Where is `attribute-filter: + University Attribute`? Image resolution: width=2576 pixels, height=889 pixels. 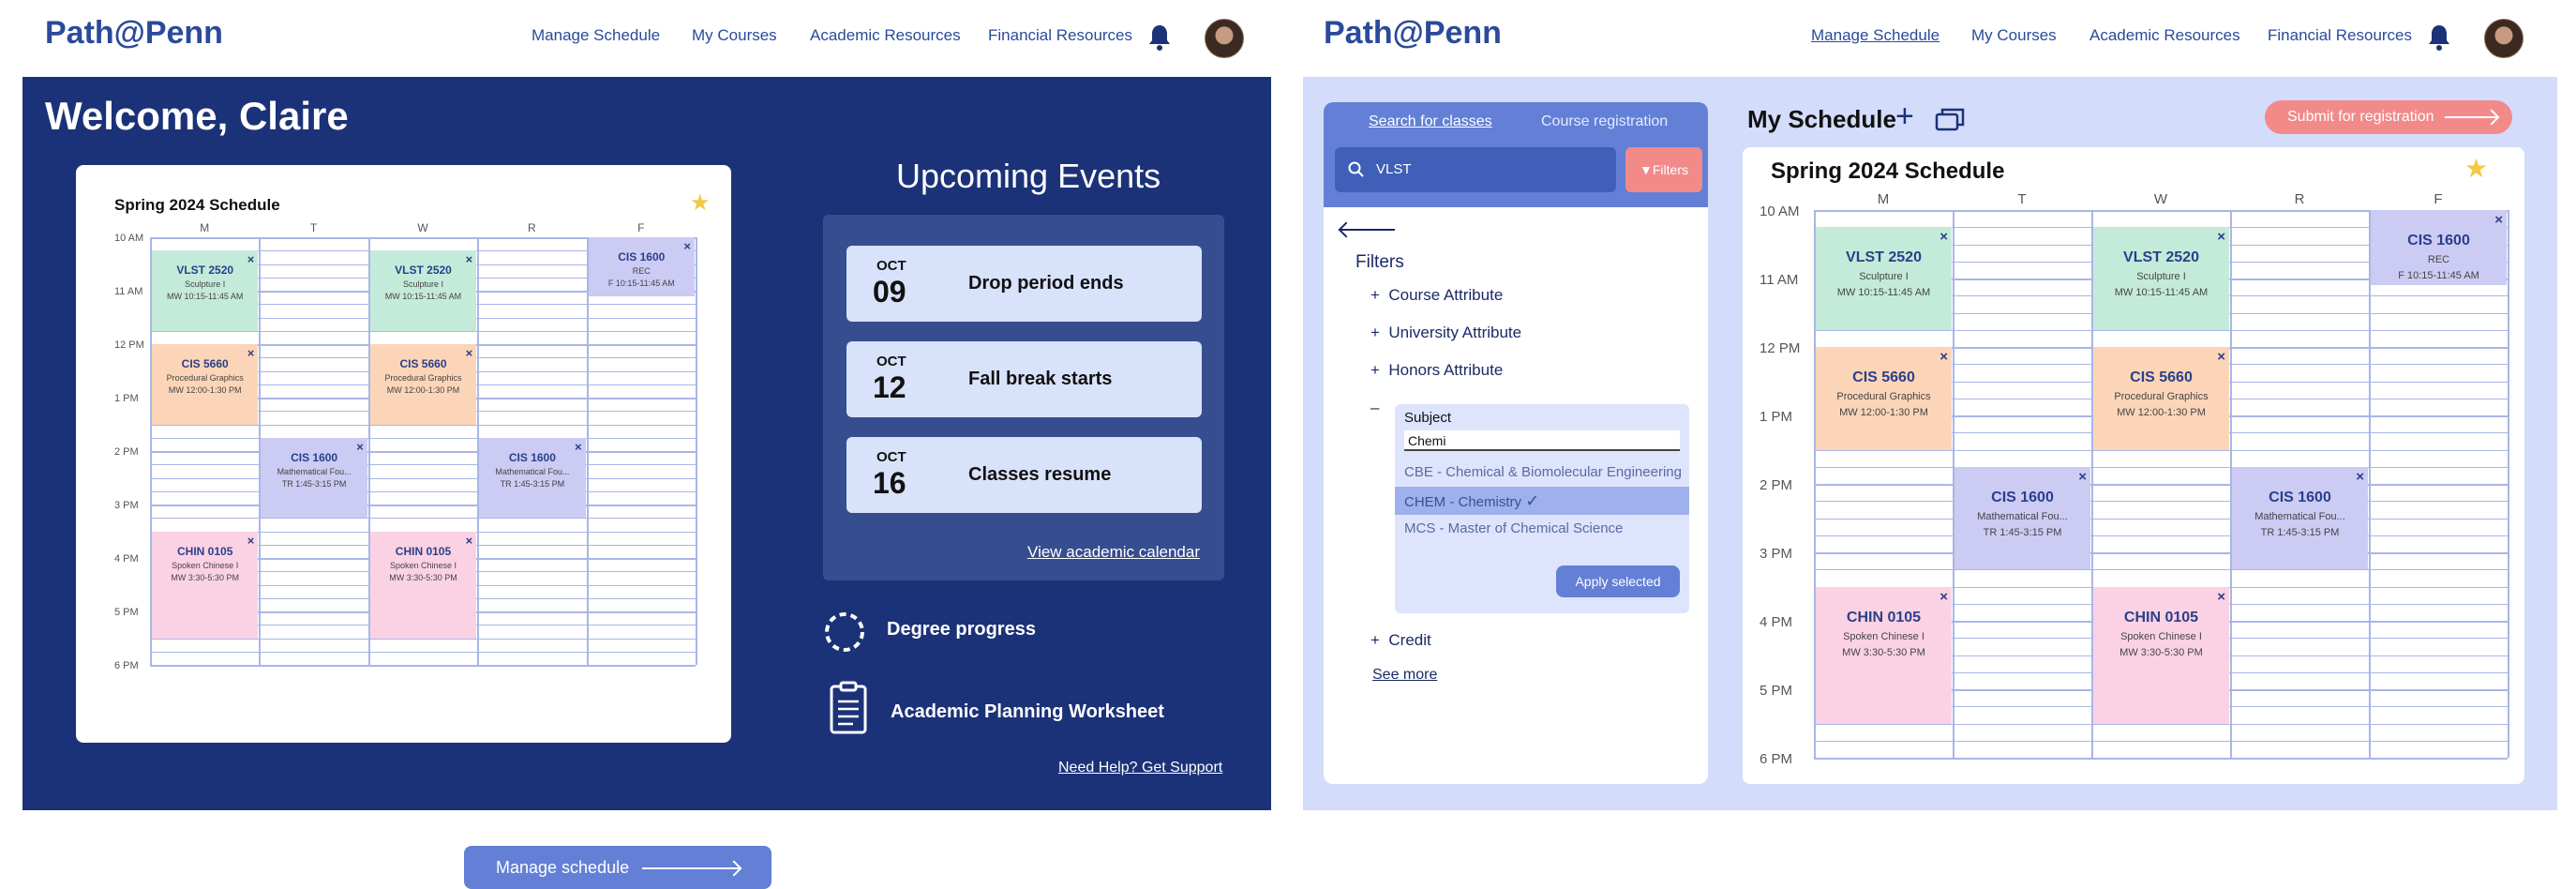
attribute-filter: + University Attribute is located at coordinates (1446, 333).